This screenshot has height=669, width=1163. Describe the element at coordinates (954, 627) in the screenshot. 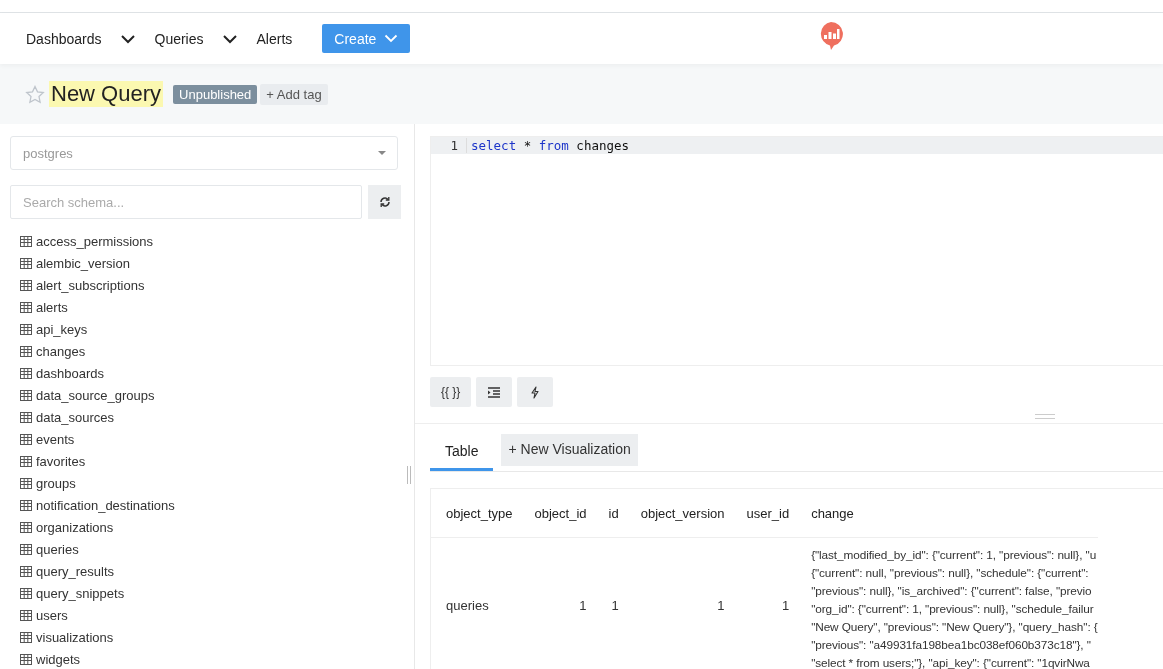

I see `change-text-line: "New Query", "previous": "New Query"}, "query_hash": {` at that location.